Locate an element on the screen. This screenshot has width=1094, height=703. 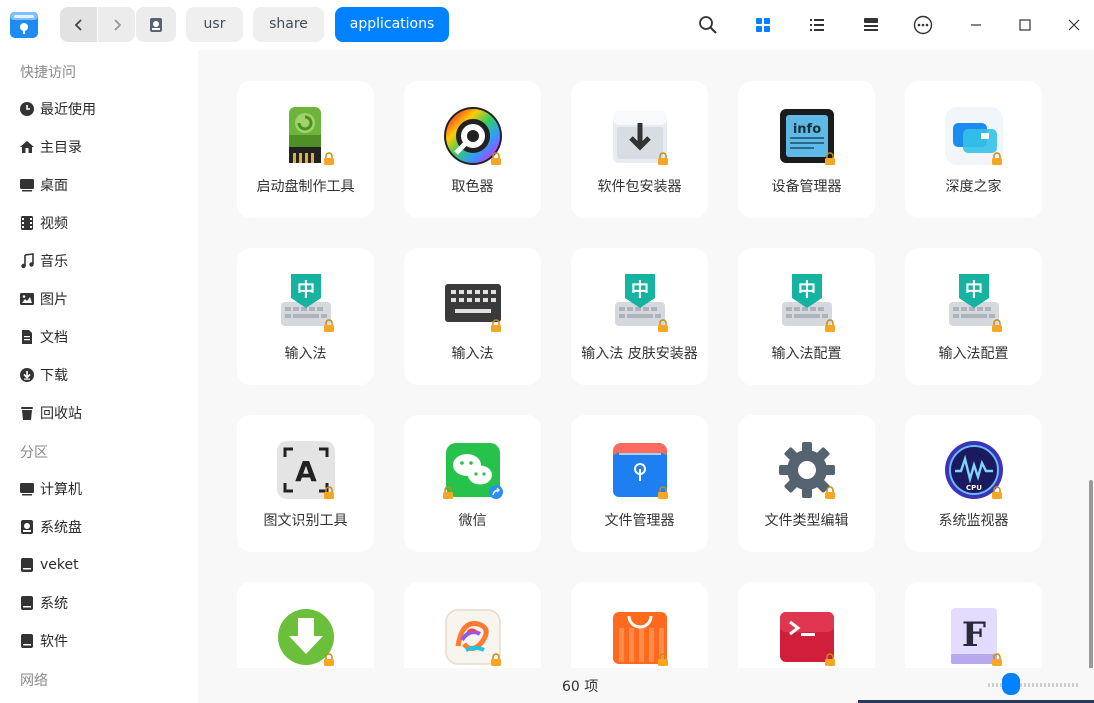
file-item-label: 设备管理器 is located at coordinates (806, 187).